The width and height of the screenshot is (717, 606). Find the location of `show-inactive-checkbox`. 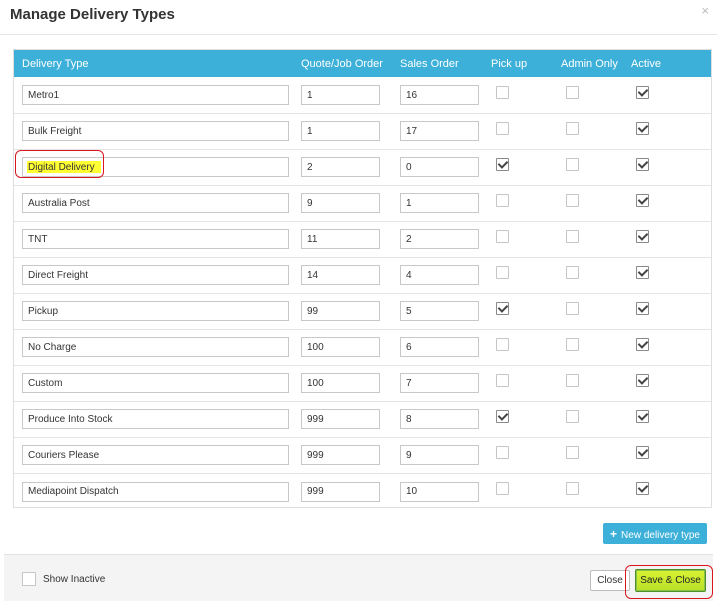

show-inactive-checkbox is located at coordinates (29, 579).